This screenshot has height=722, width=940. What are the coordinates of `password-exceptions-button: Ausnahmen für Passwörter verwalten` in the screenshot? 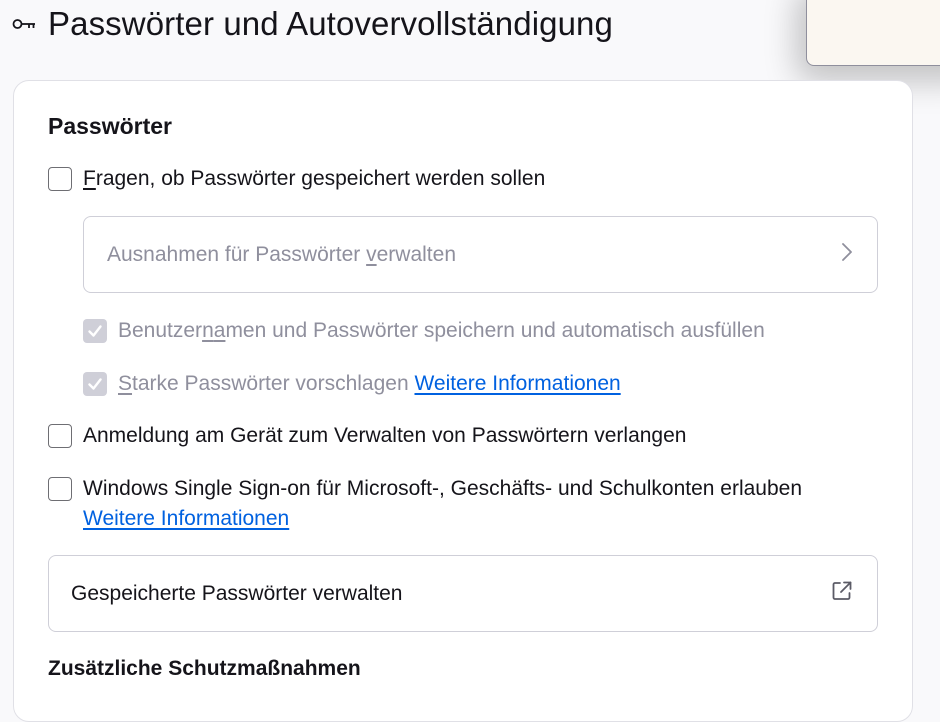 It's located at (480, 254).